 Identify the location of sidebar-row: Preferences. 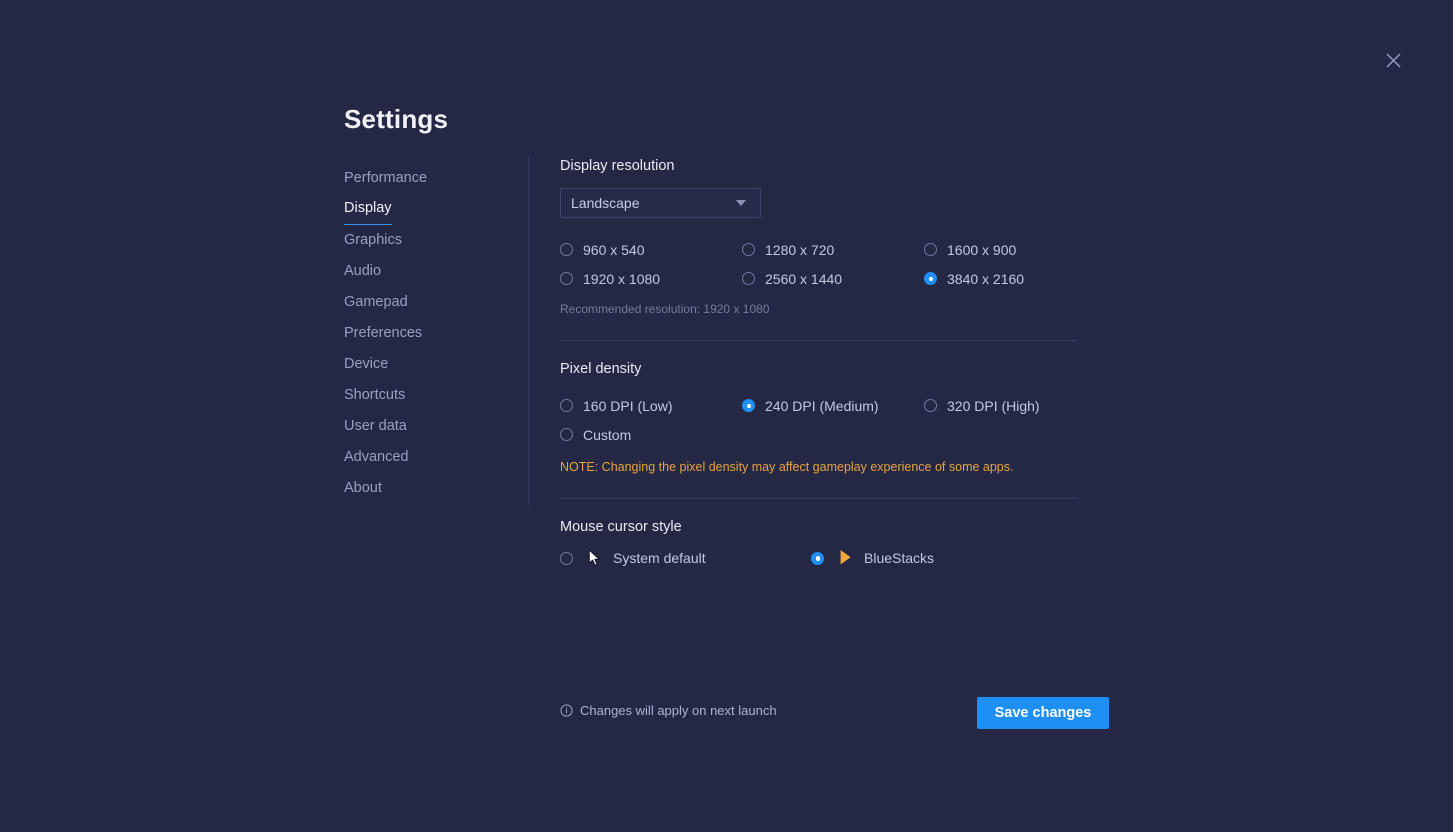
(429, 333).